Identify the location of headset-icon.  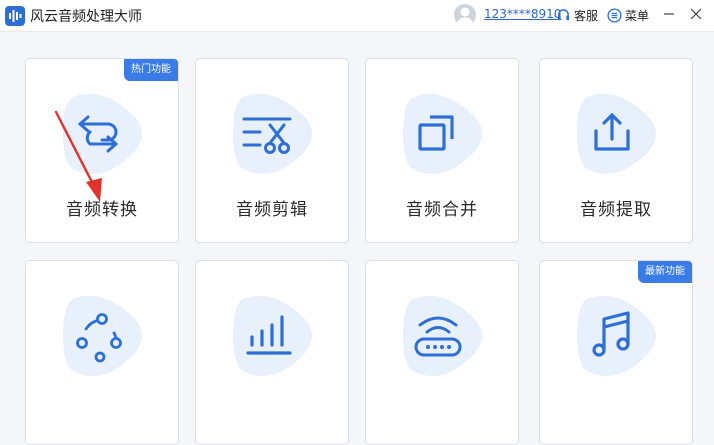
(563, 14).